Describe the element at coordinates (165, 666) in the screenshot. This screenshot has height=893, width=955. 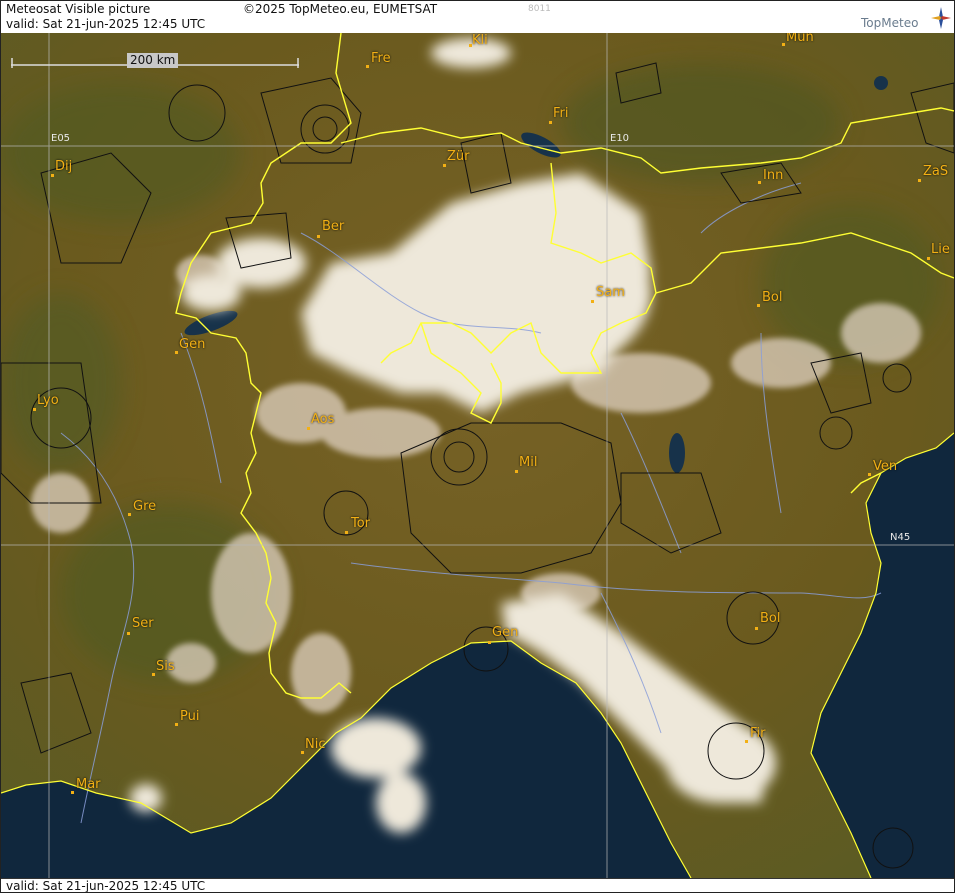
I see `city-label: Sis` at that location.